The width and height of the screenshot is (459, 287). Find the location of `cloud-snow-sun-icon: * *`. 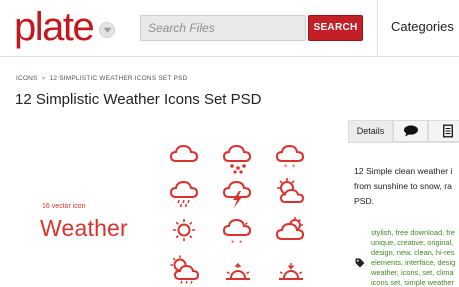

cloud-snow-sun-icon: * * is located at coordinates (237, 232).